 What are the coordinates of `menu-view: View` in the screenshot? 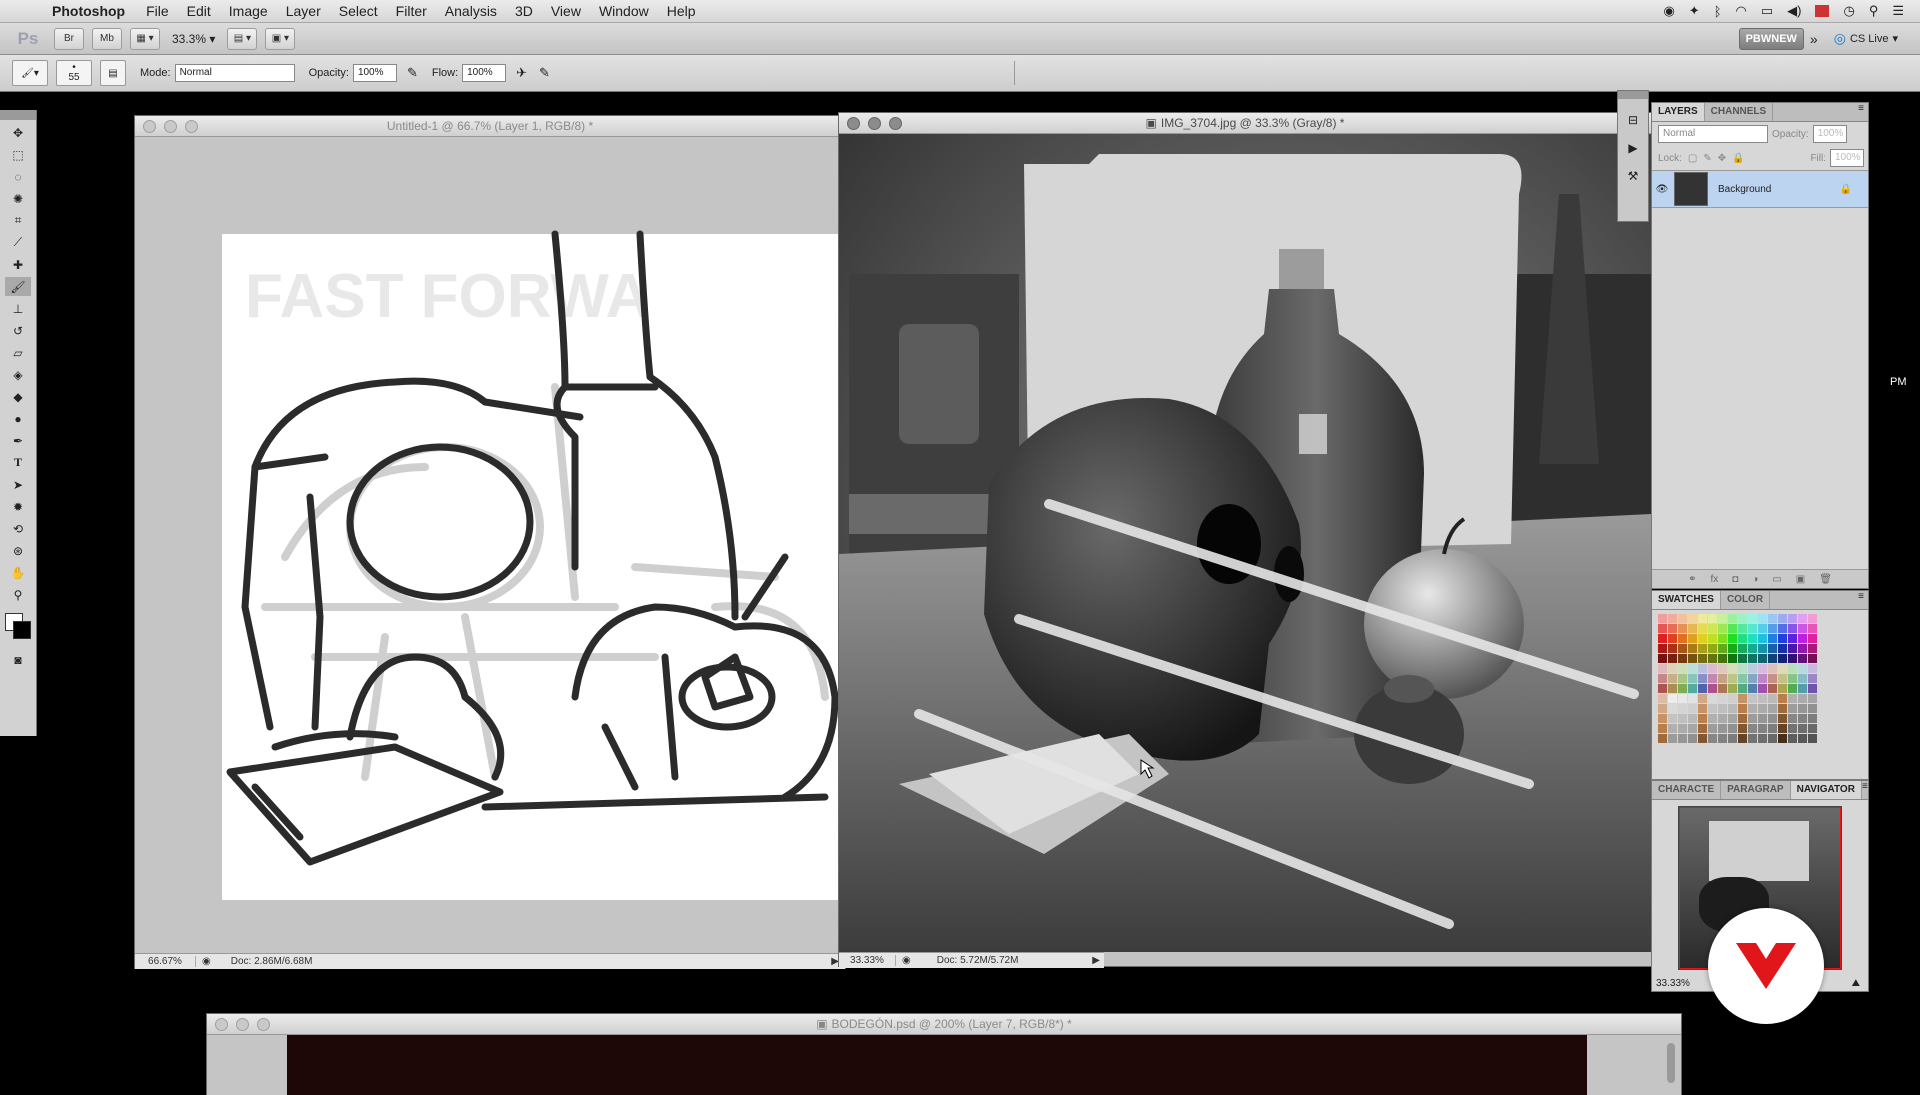 It's located at (566, 11).